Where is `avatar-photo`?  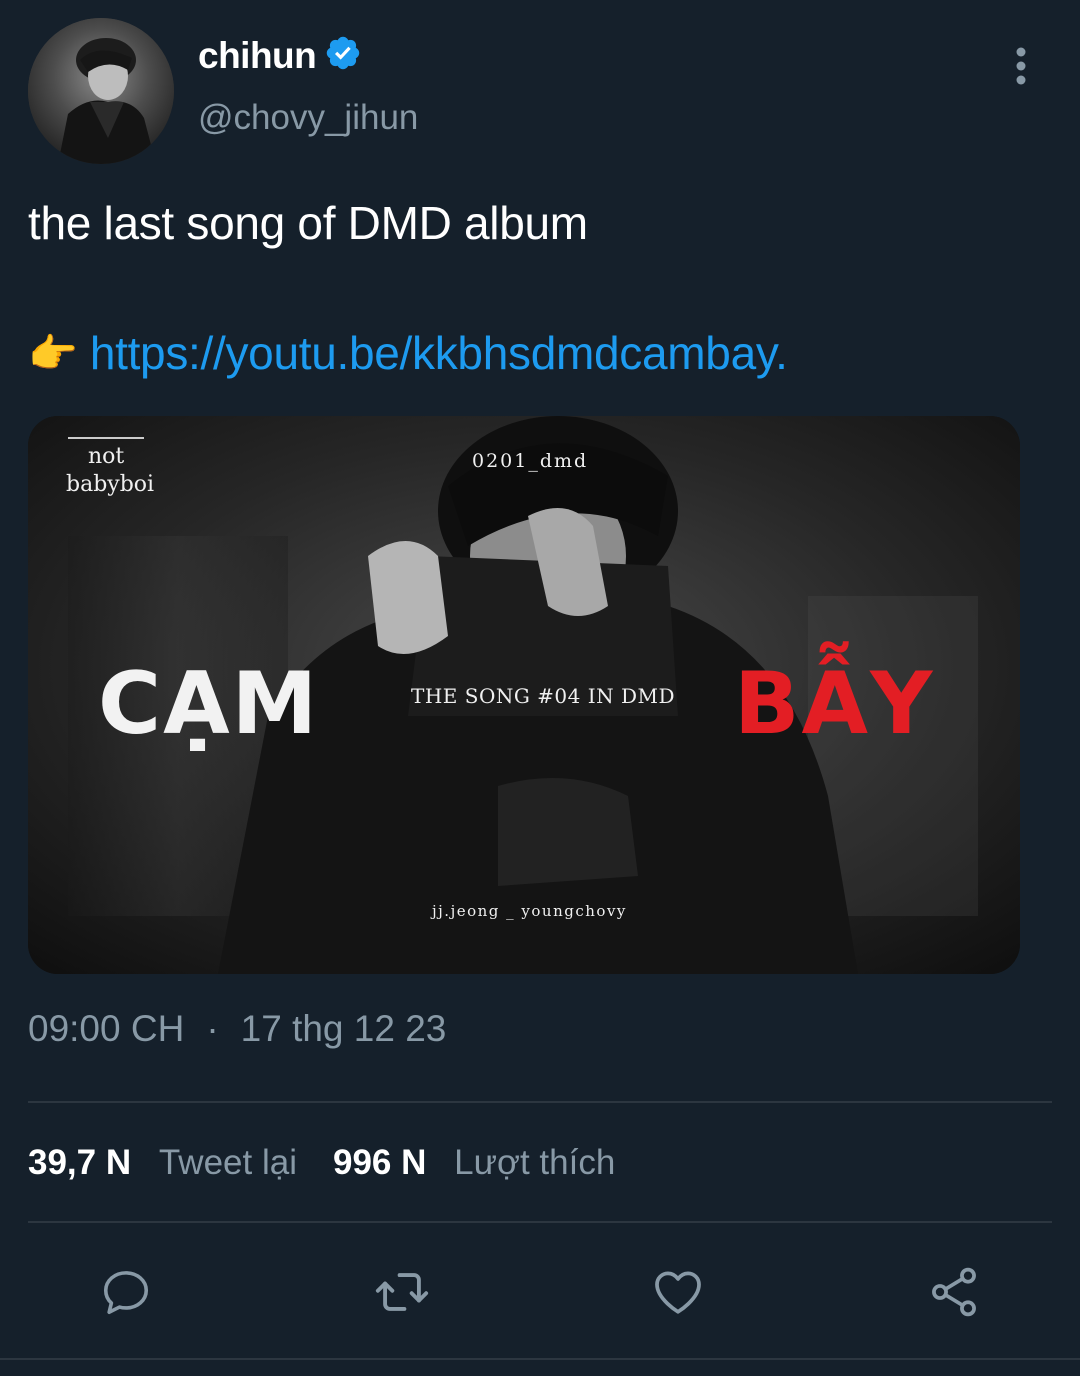 avatar-photo is located at coordinates (101, 91).